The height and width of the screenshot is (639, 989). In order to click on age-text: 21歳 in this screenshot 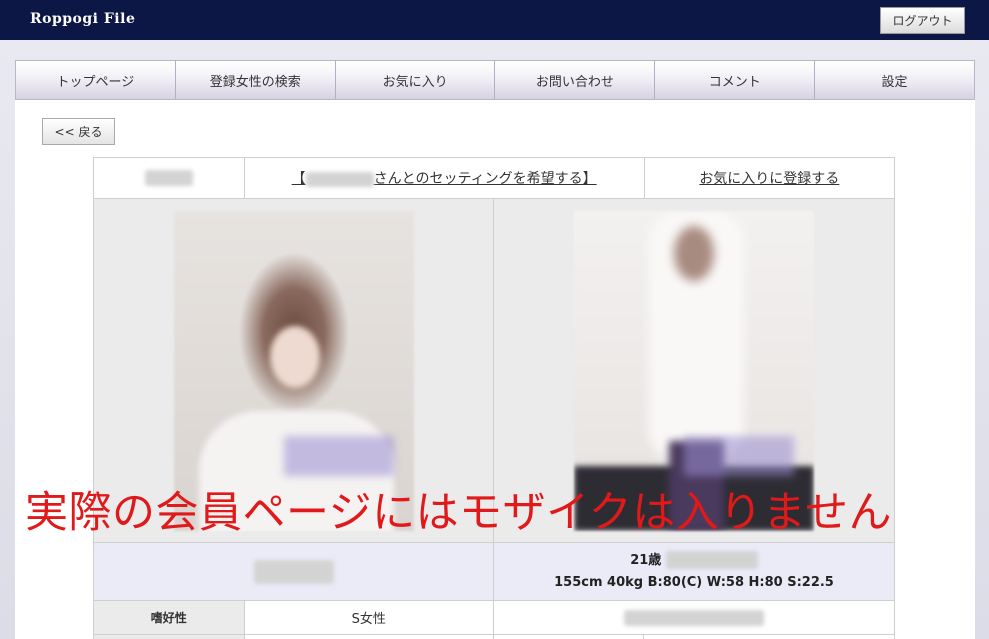, I will do `click(646, 560)`.